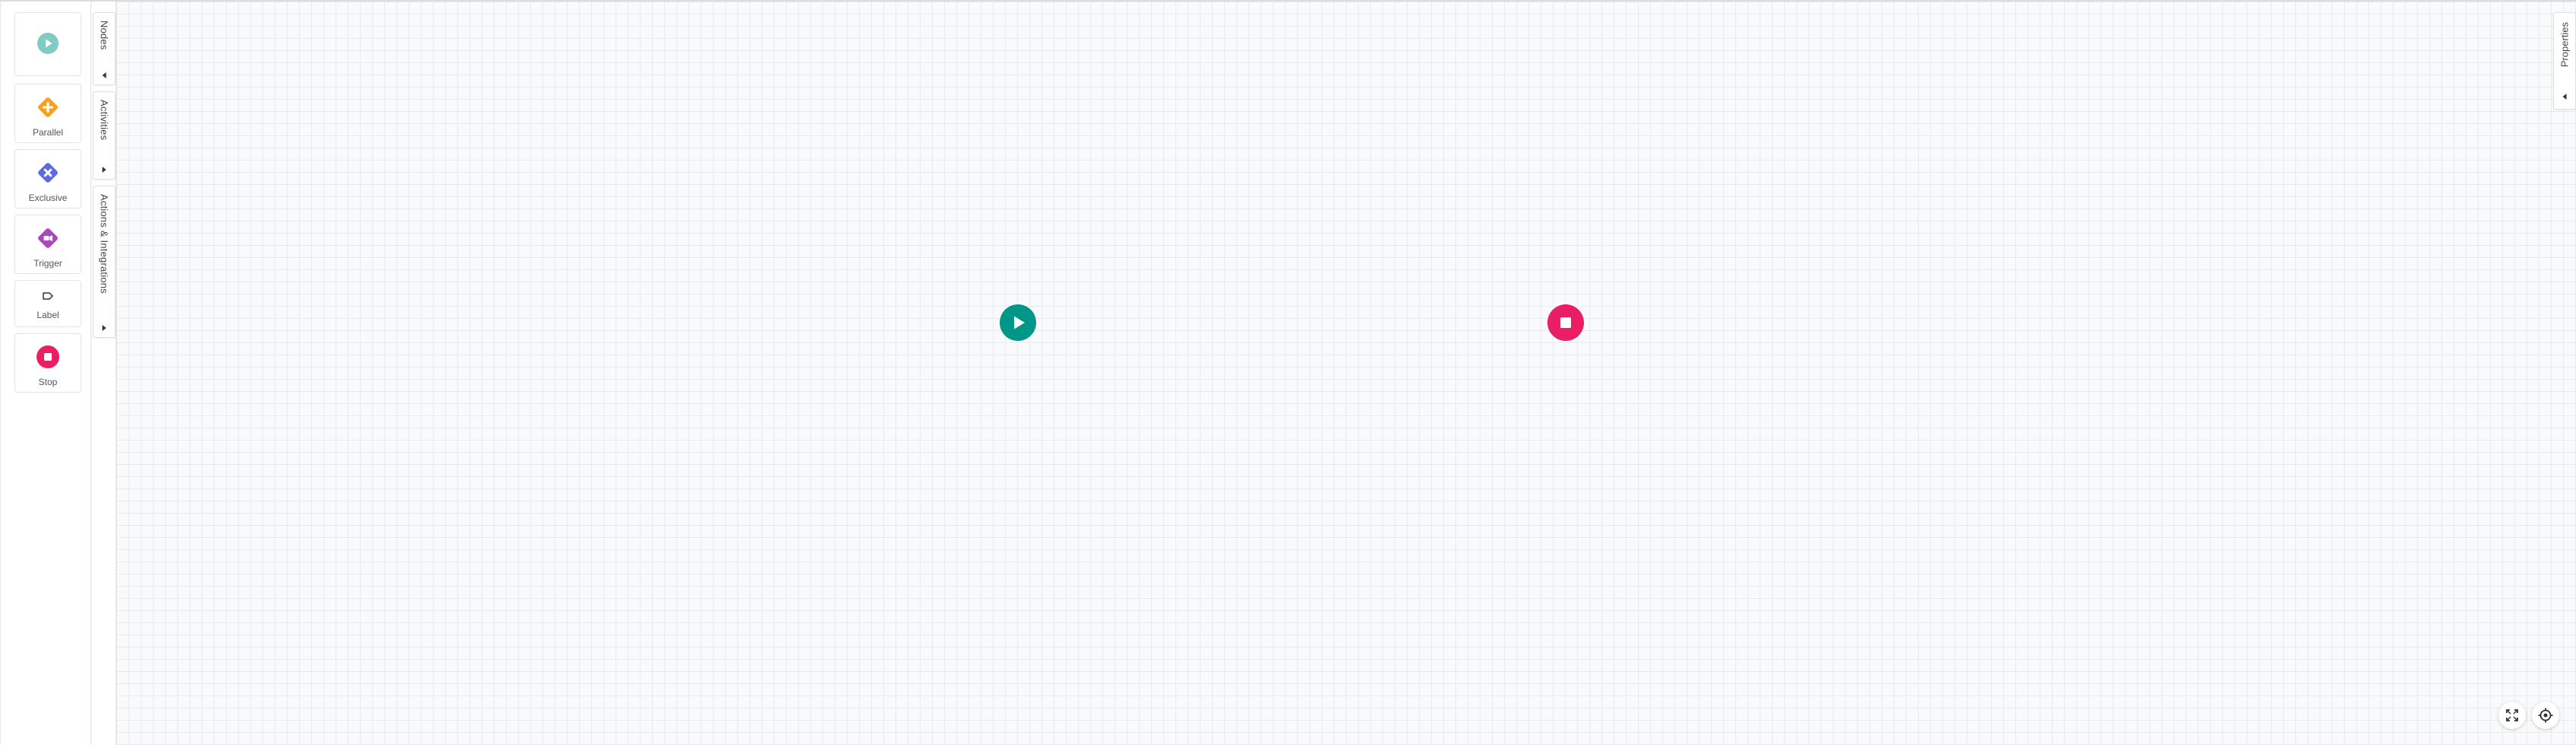 This screenshot has height=745, width=2576. I want to click on fit-screen-button, so click(2512, 715).